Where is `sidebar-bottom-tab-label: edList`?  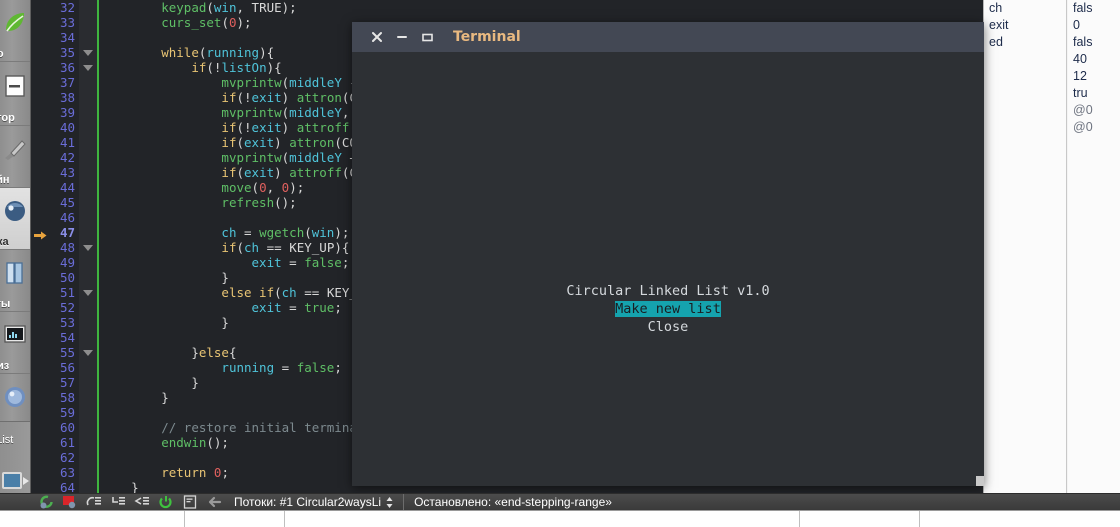 sidebar-bottom-tab-label: edList is located at coordinates (7, 440).